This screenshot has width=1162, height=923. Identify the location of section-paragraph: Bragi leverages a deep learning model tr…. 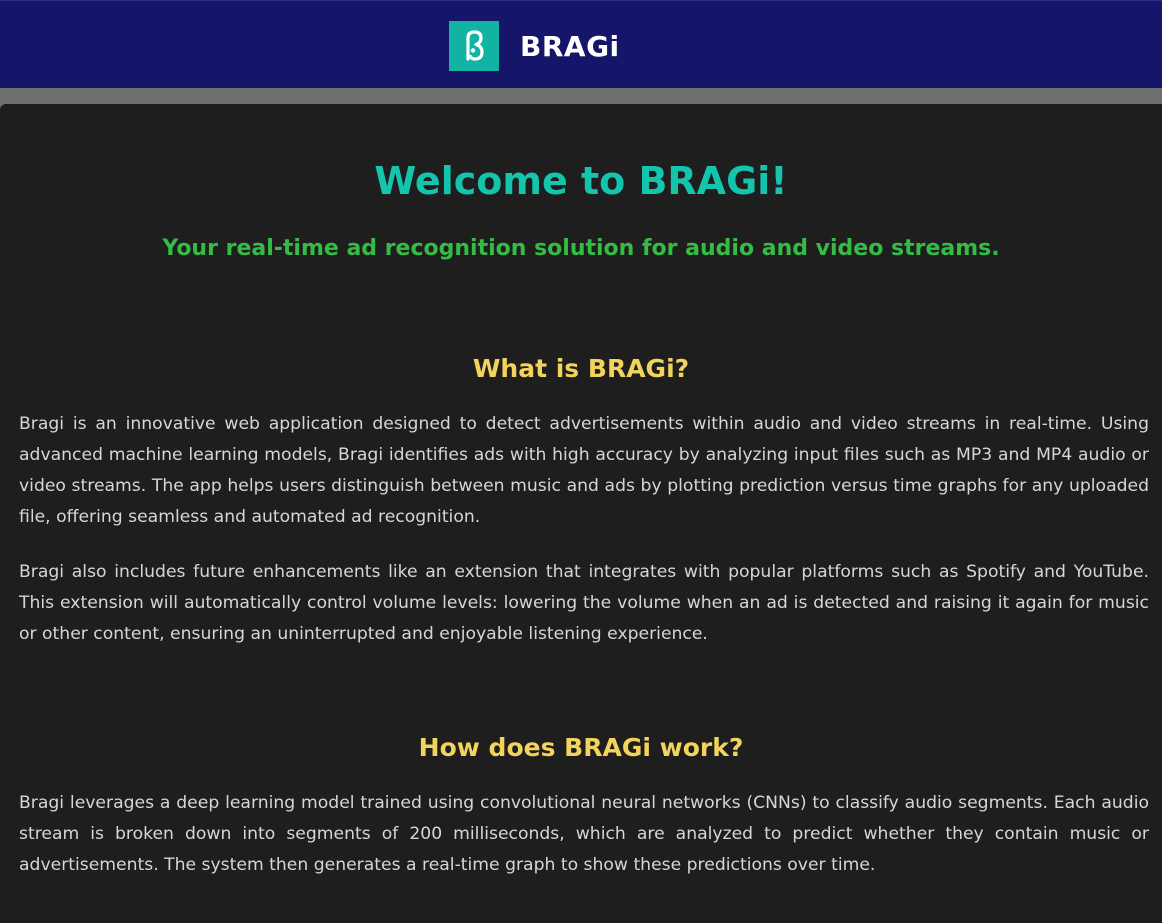
(584, 834).